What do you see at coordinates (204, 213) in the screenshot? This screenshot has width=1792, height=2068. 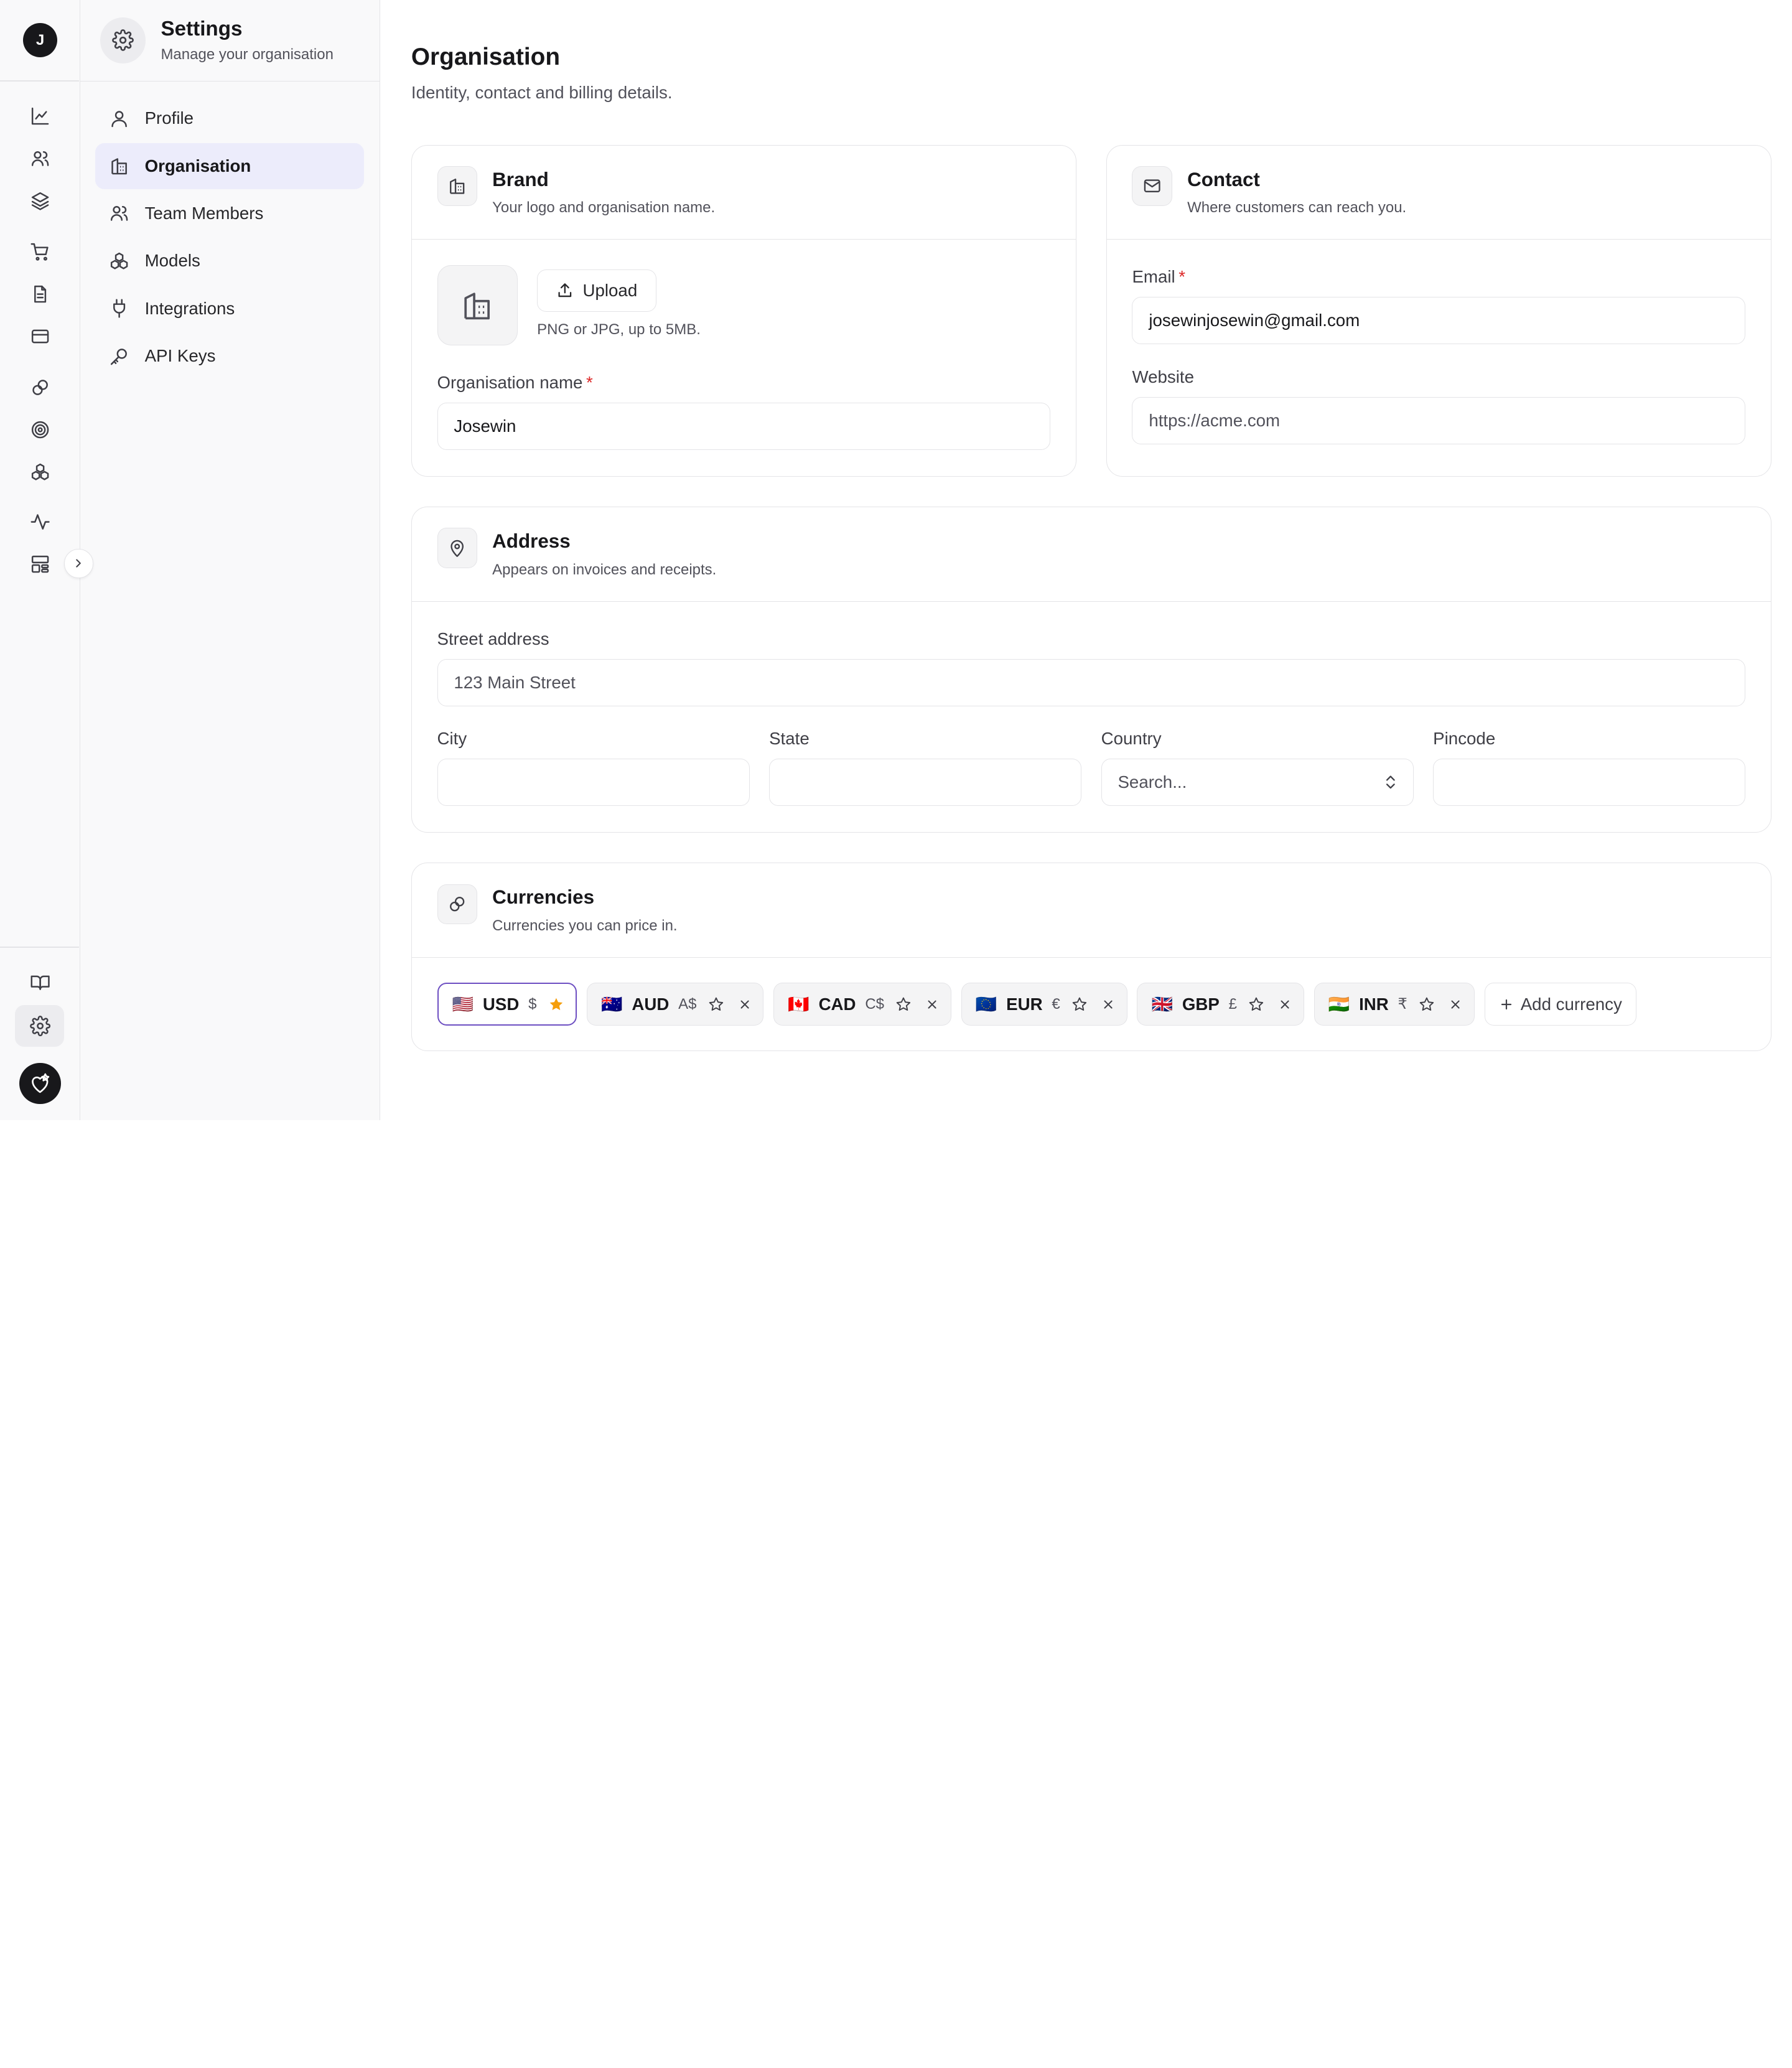 I see `nav-item-label: Team Members` at bounding box center [204, 213].